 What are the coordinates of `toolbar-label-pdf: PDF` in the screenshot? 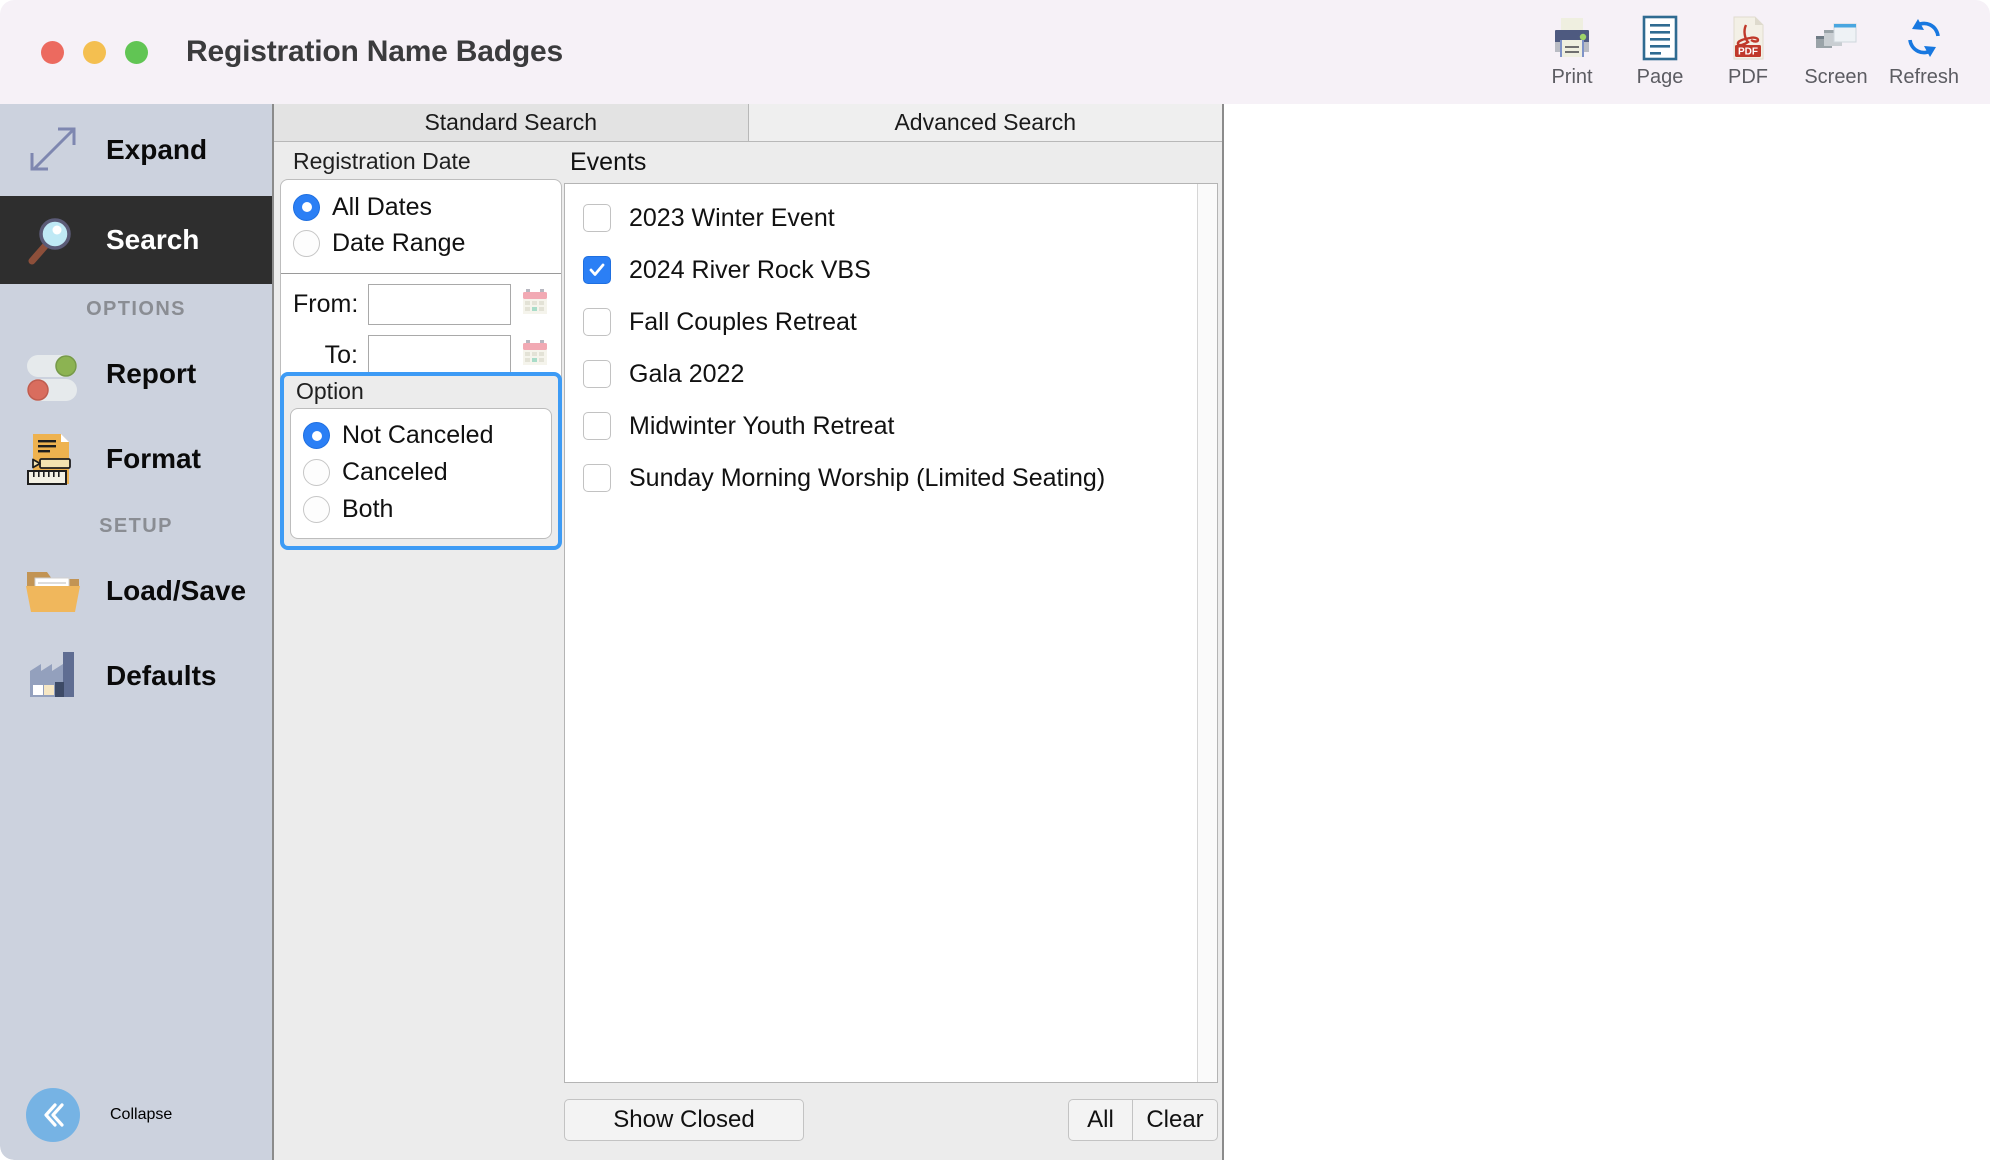 It's located at (1748, 77).